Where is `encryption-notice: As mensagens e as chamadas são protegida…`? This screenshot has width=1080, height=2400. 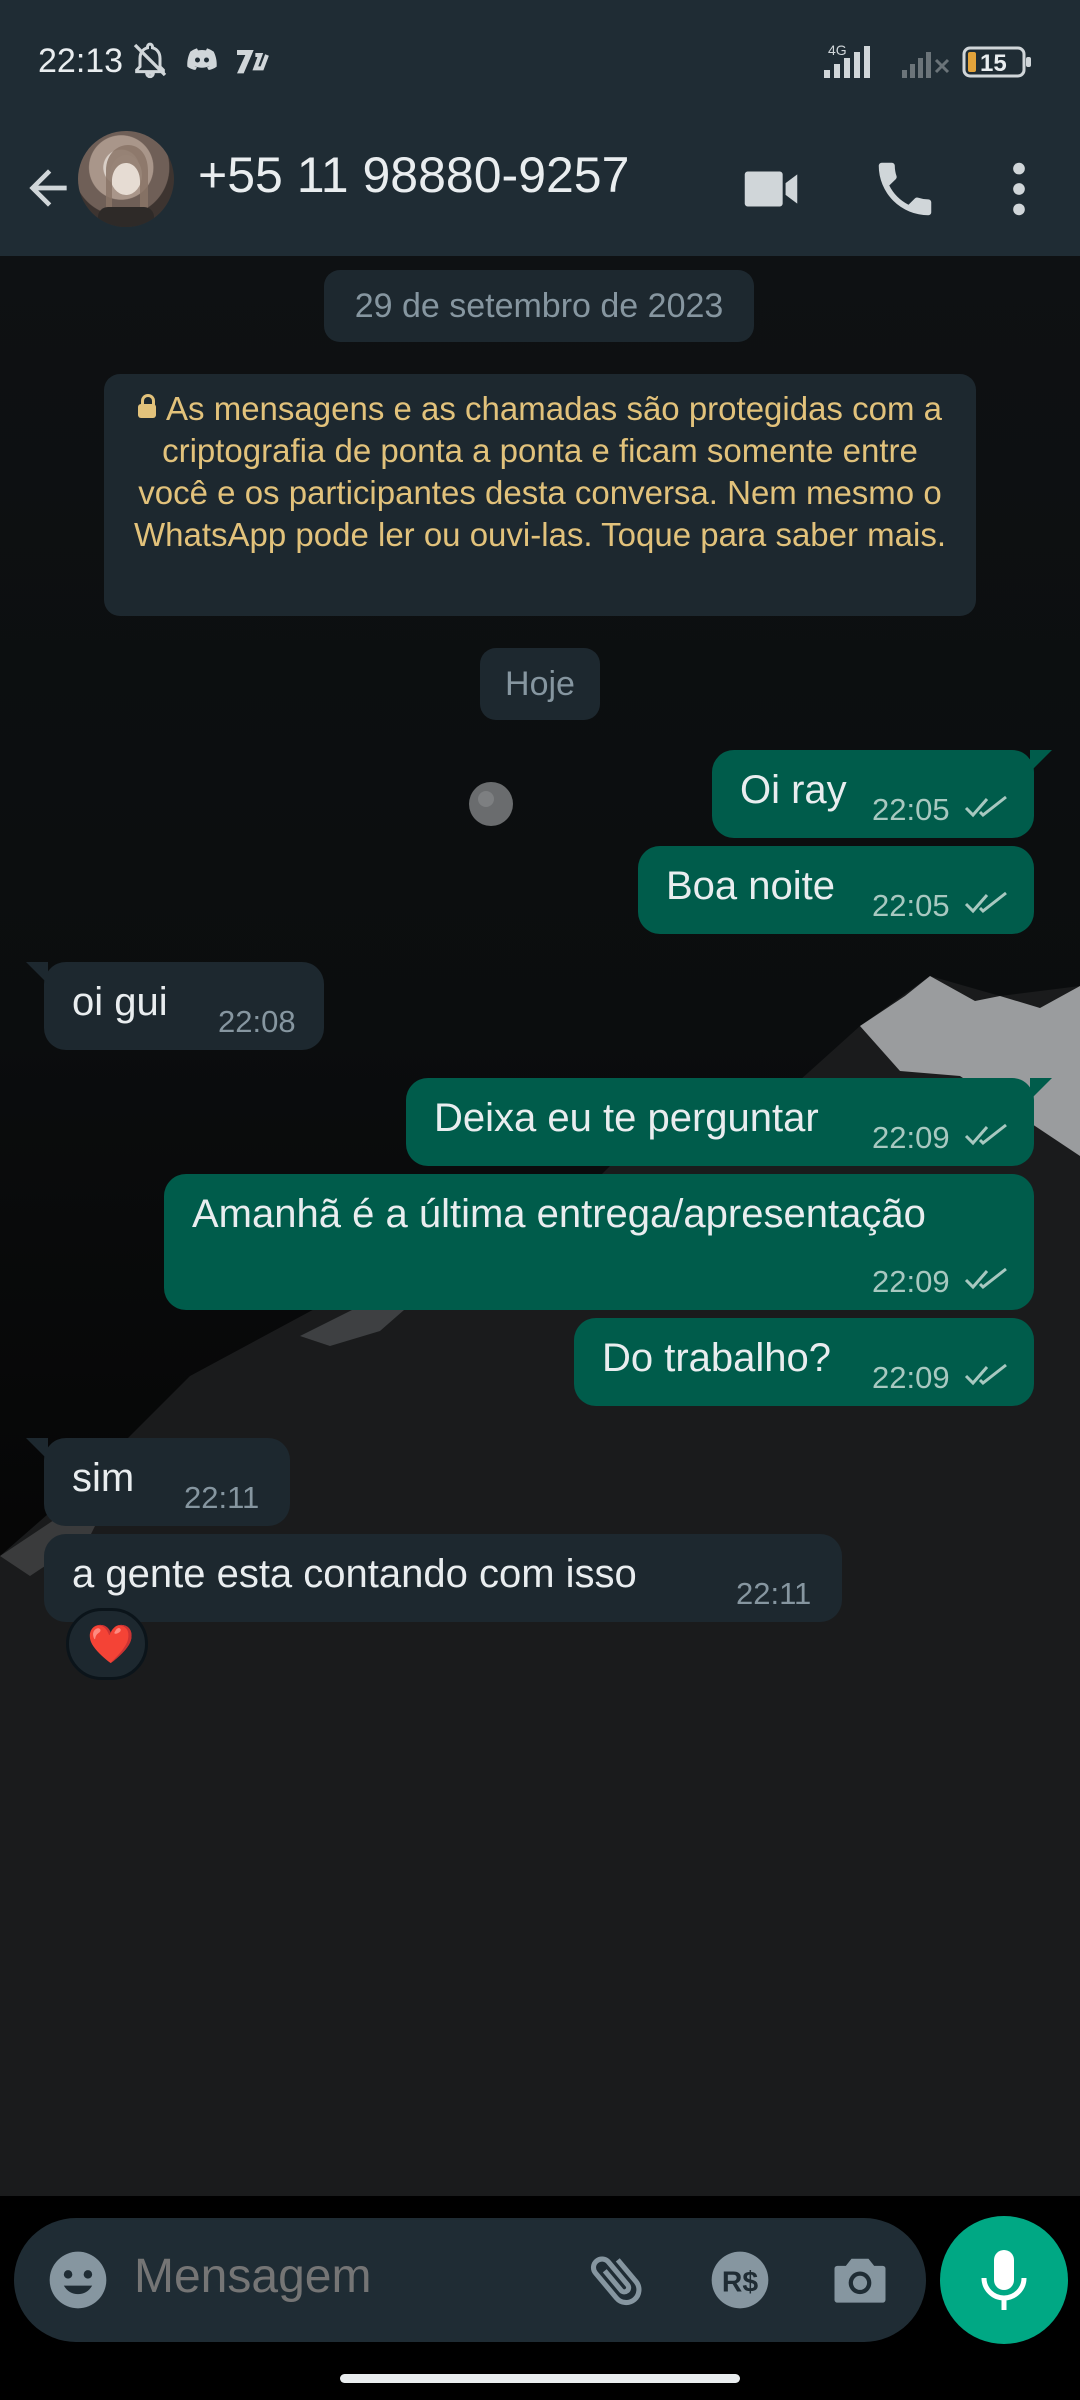 encryption-notice: As mensagens e as chamadas são protegida… is located at coordinates (540, 495).